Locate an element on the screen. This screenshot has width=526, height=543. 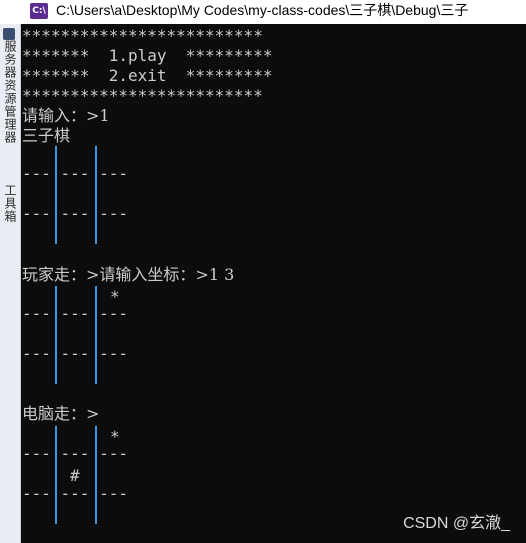
sidebar-tab-server-explorer: 服务器资源管理器 is located at coordinates (10, 92).